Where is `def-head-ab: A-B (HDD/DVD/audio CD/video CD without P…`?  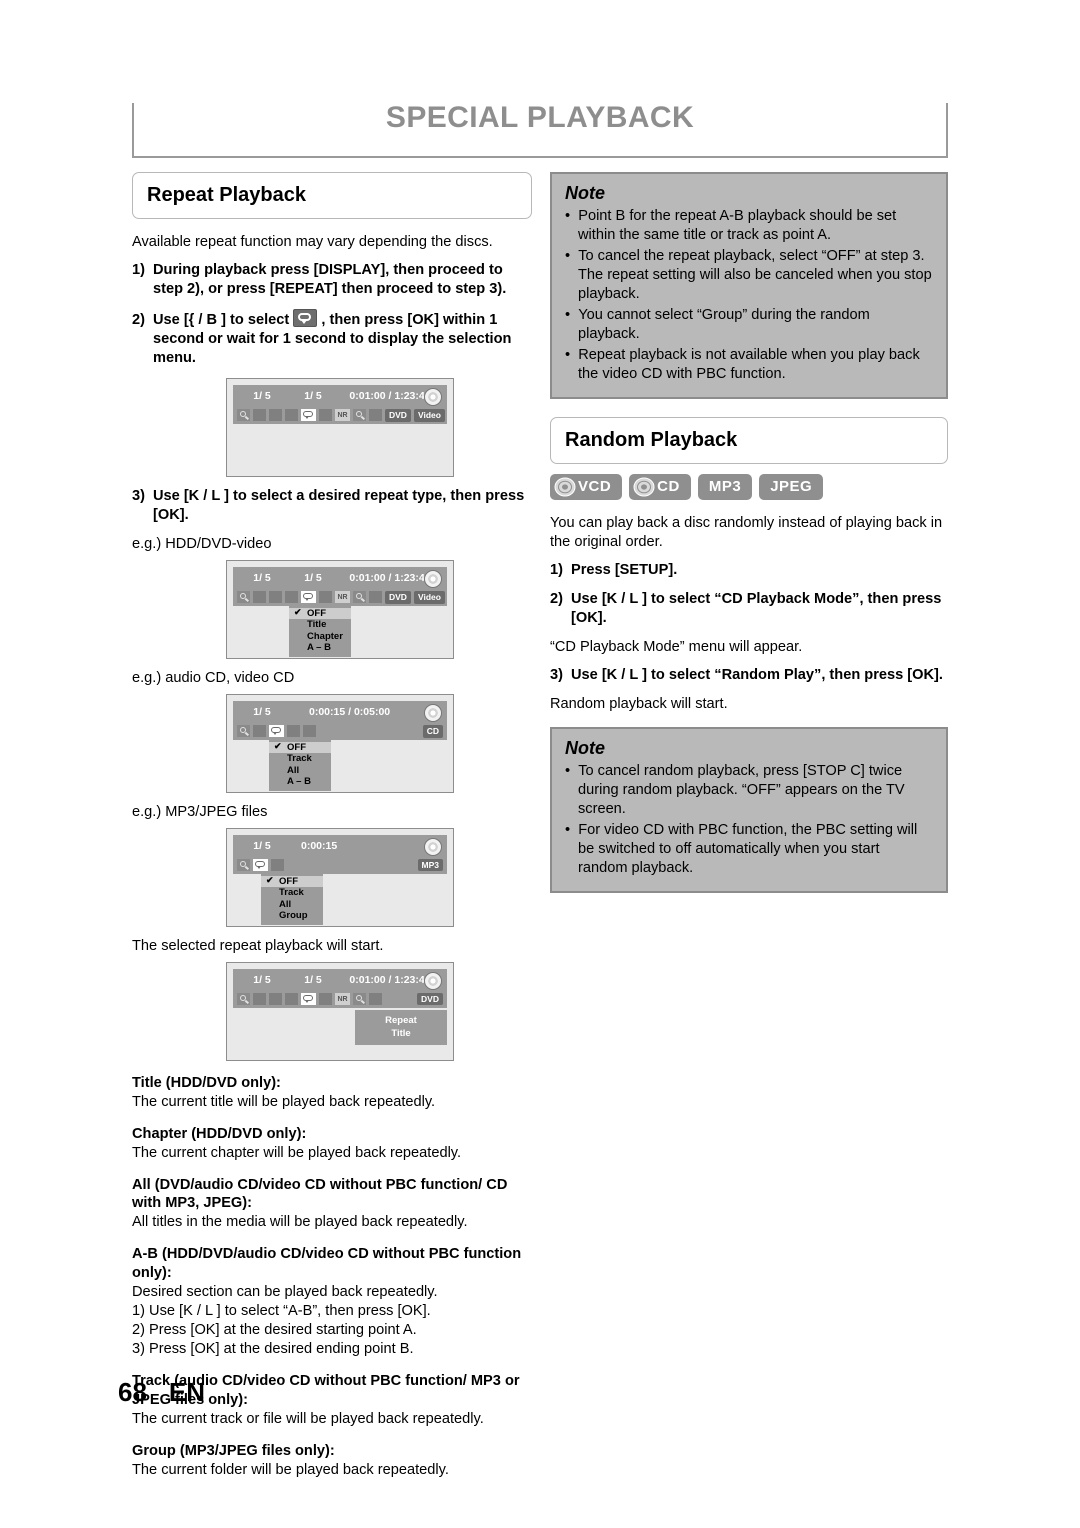
def-head-ab: A-B (HDD/DVD/audio CD/video CD without P… is located at coordinates (327, 1264).